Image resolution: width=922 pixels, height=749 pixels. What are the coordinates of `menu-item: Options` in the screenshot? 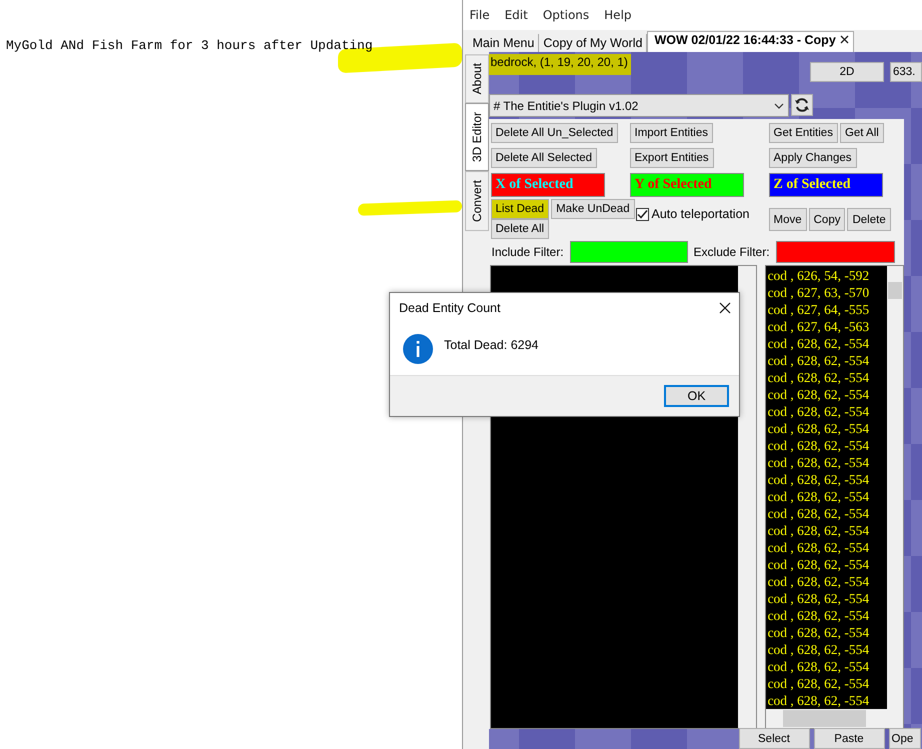 It's located at (566, 15).